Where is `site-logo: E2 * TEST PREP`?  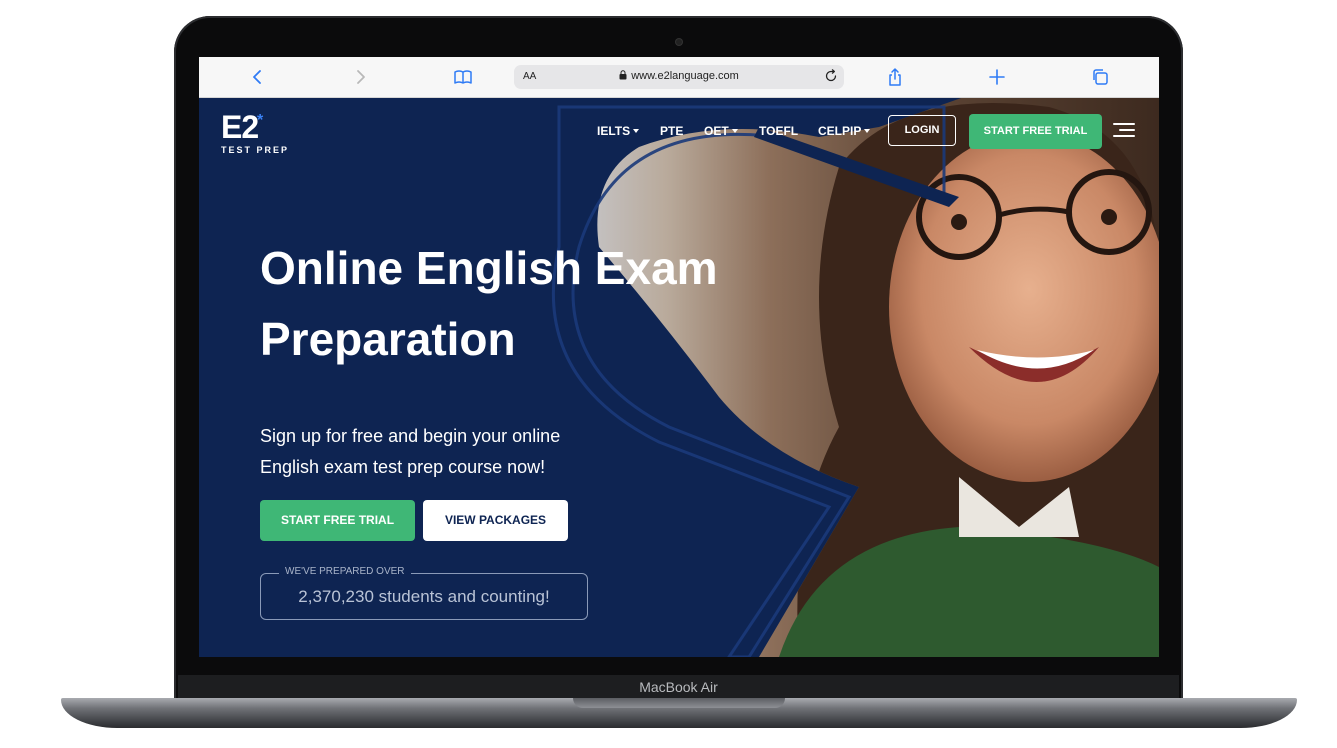
site-logo: E2 * TEST PREP is located at coordinates (255, 133).